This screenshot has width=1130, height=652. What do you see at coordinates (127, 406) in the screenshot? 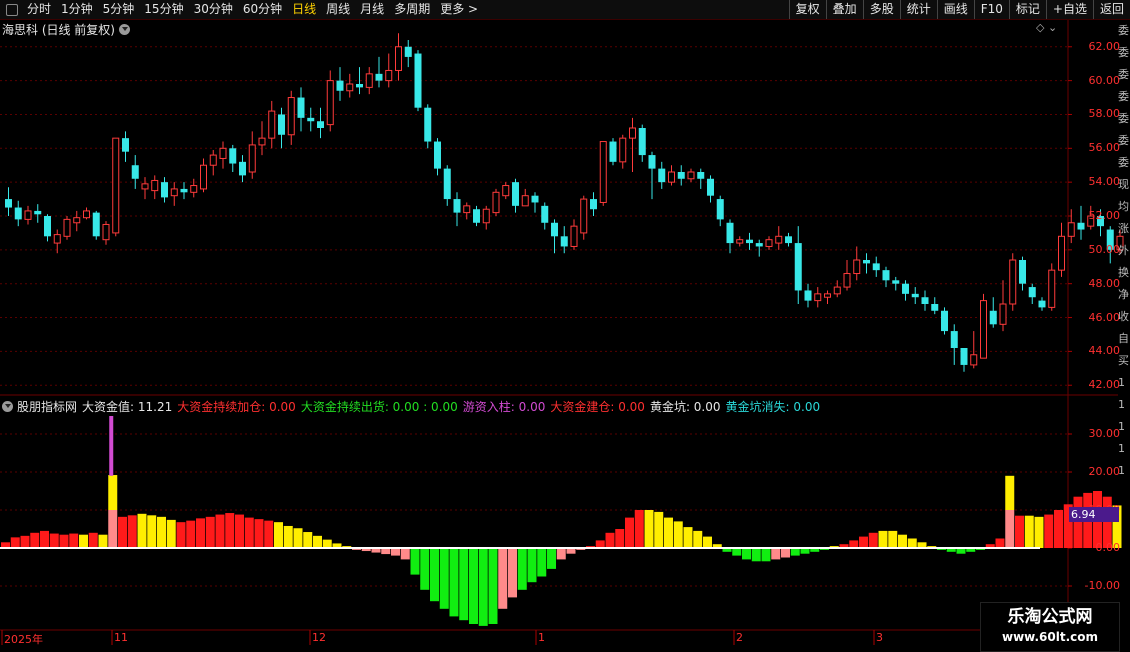
I see `indicator-value: 大资金值: 11.21` at bounding box center [127, 406].